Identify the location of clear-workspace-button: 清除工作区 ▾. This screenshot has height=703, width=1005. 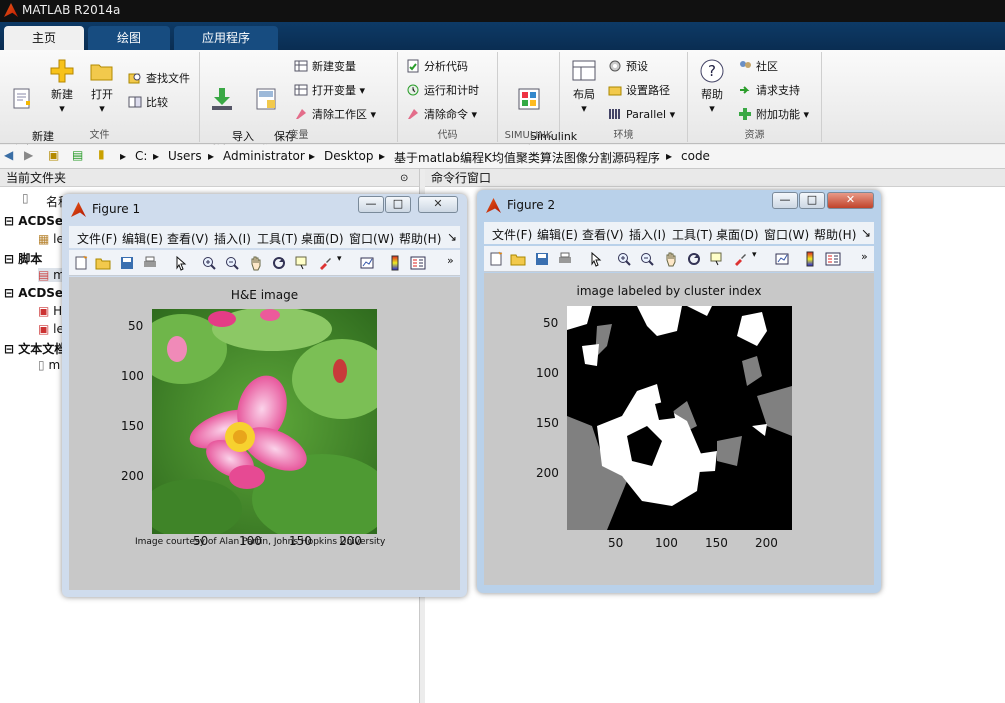
(335, 115).